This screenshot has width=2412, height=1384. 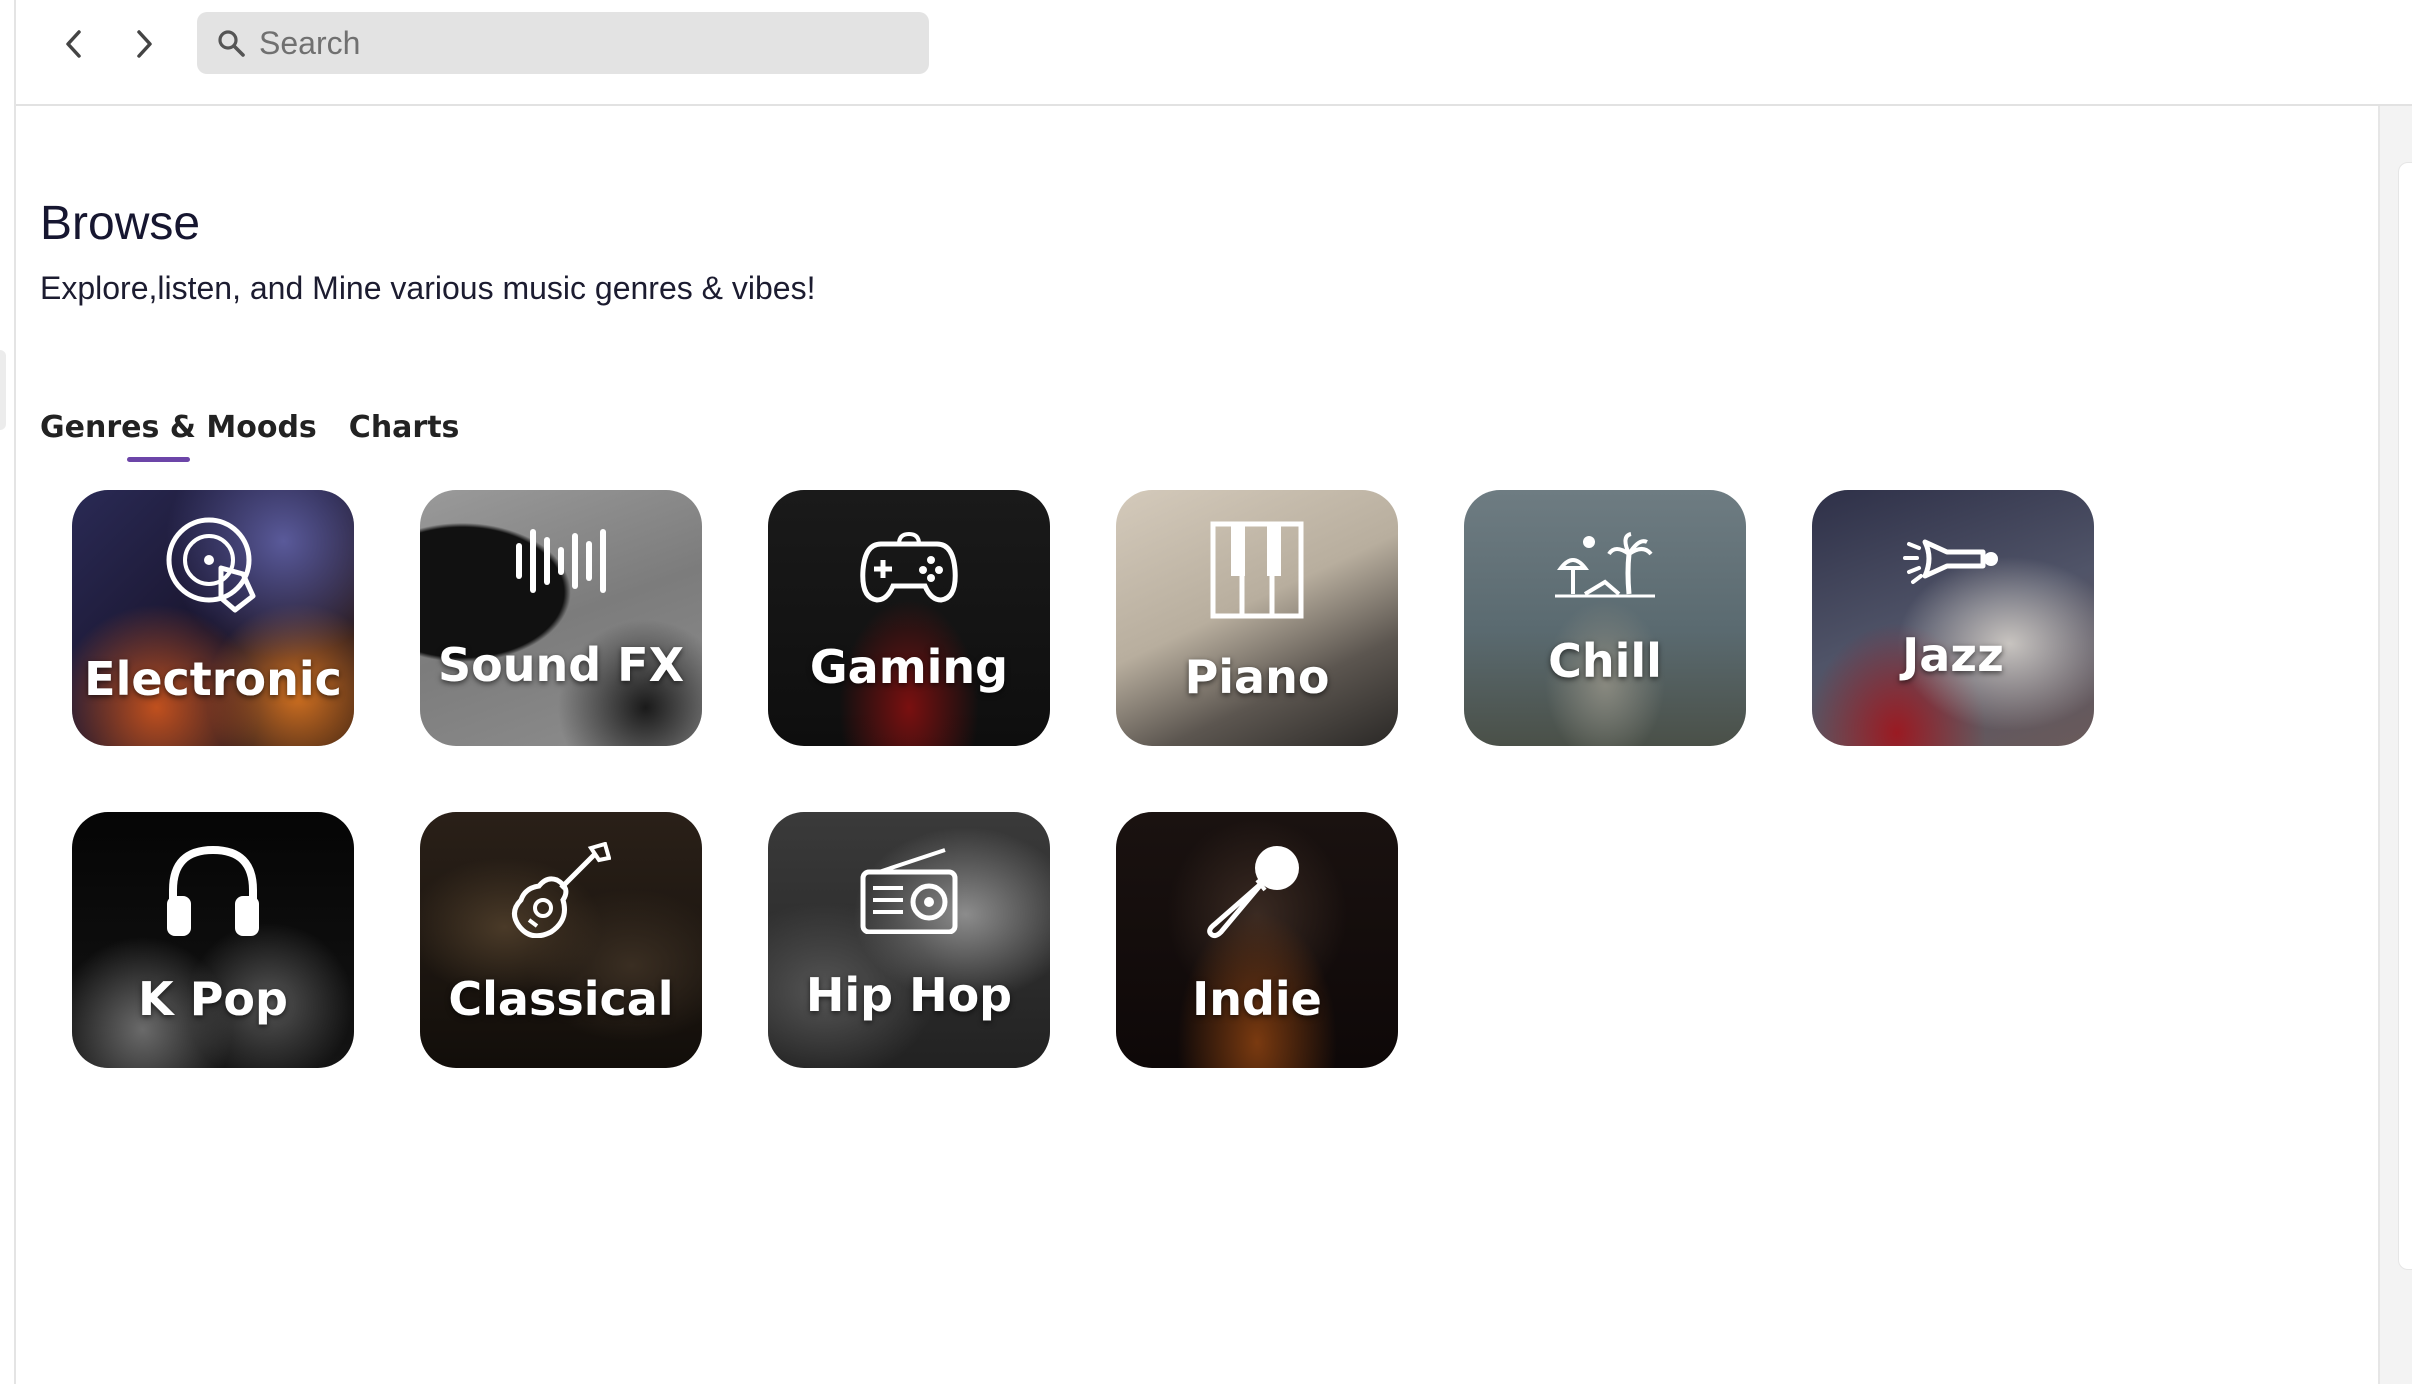 I want to click on genre-label: K Pop, so click(x=213, y=999).